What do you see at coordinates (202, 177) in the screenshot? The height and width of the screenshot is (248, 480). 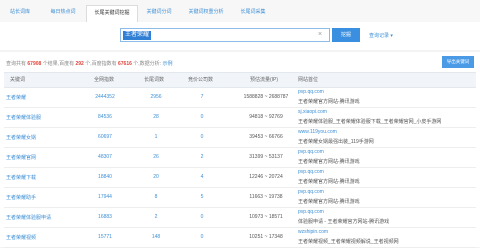 I see `bid-count: 4` at bounding box center [202, 177].